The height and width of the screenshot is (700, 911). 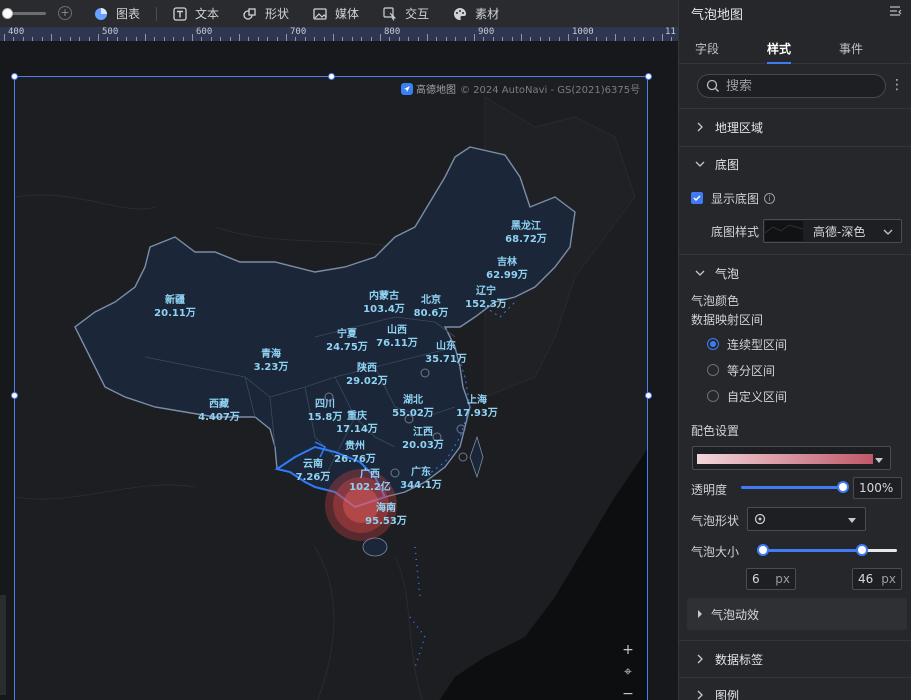 I want to click on color-ramp-select, so click(x=791, y=458).